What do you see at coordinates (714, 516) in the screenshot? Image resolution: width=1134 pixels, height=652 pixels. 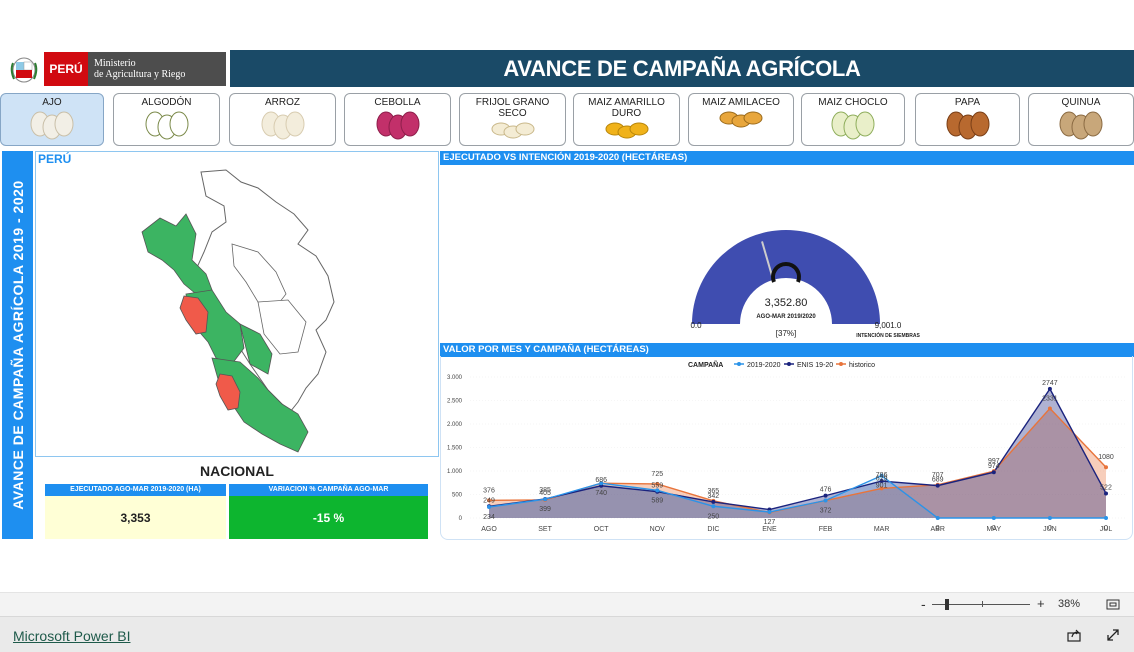 I see `data-label: 250` at bounding box center [714, 516].